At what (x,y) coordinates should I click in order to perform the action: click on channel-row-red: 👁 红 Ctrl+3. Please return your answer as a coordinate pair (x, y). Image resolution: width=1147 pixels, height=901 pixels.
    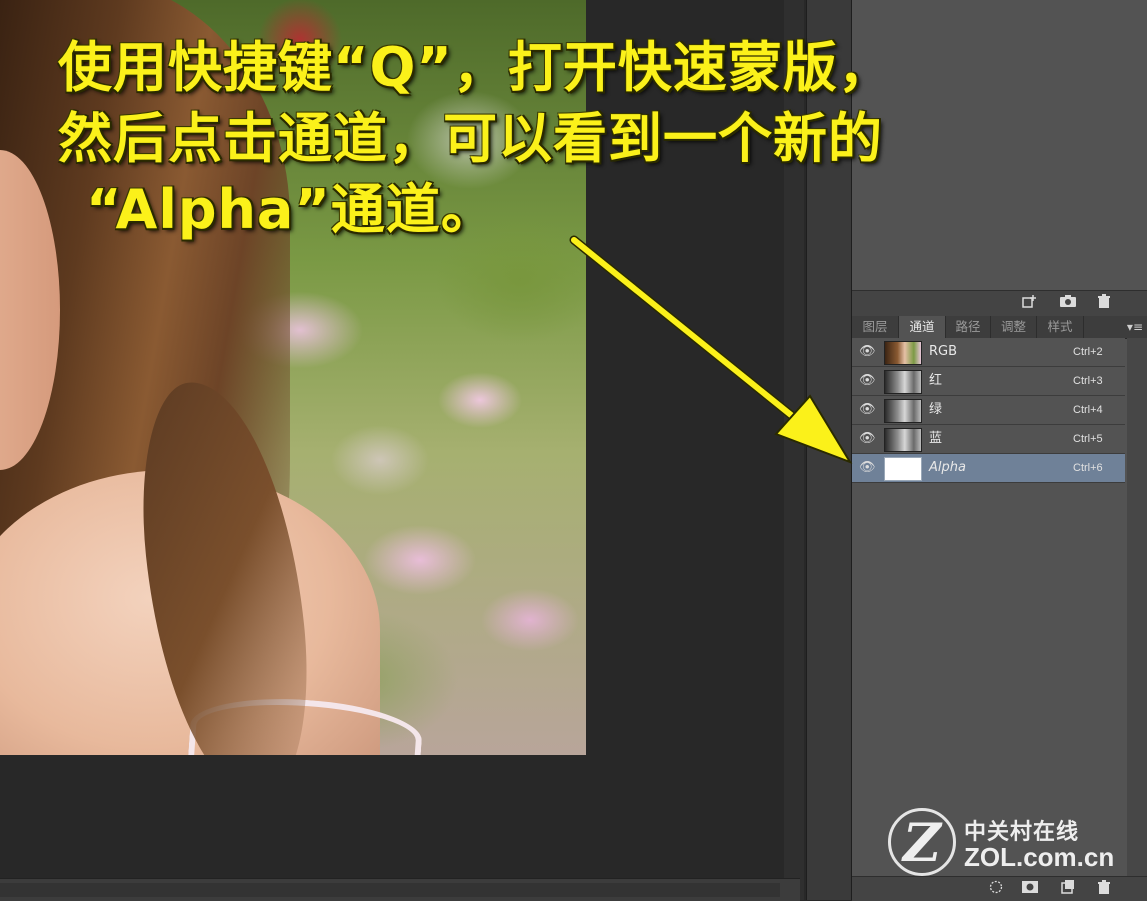
    Looking at the image, I should click on (988, 381).